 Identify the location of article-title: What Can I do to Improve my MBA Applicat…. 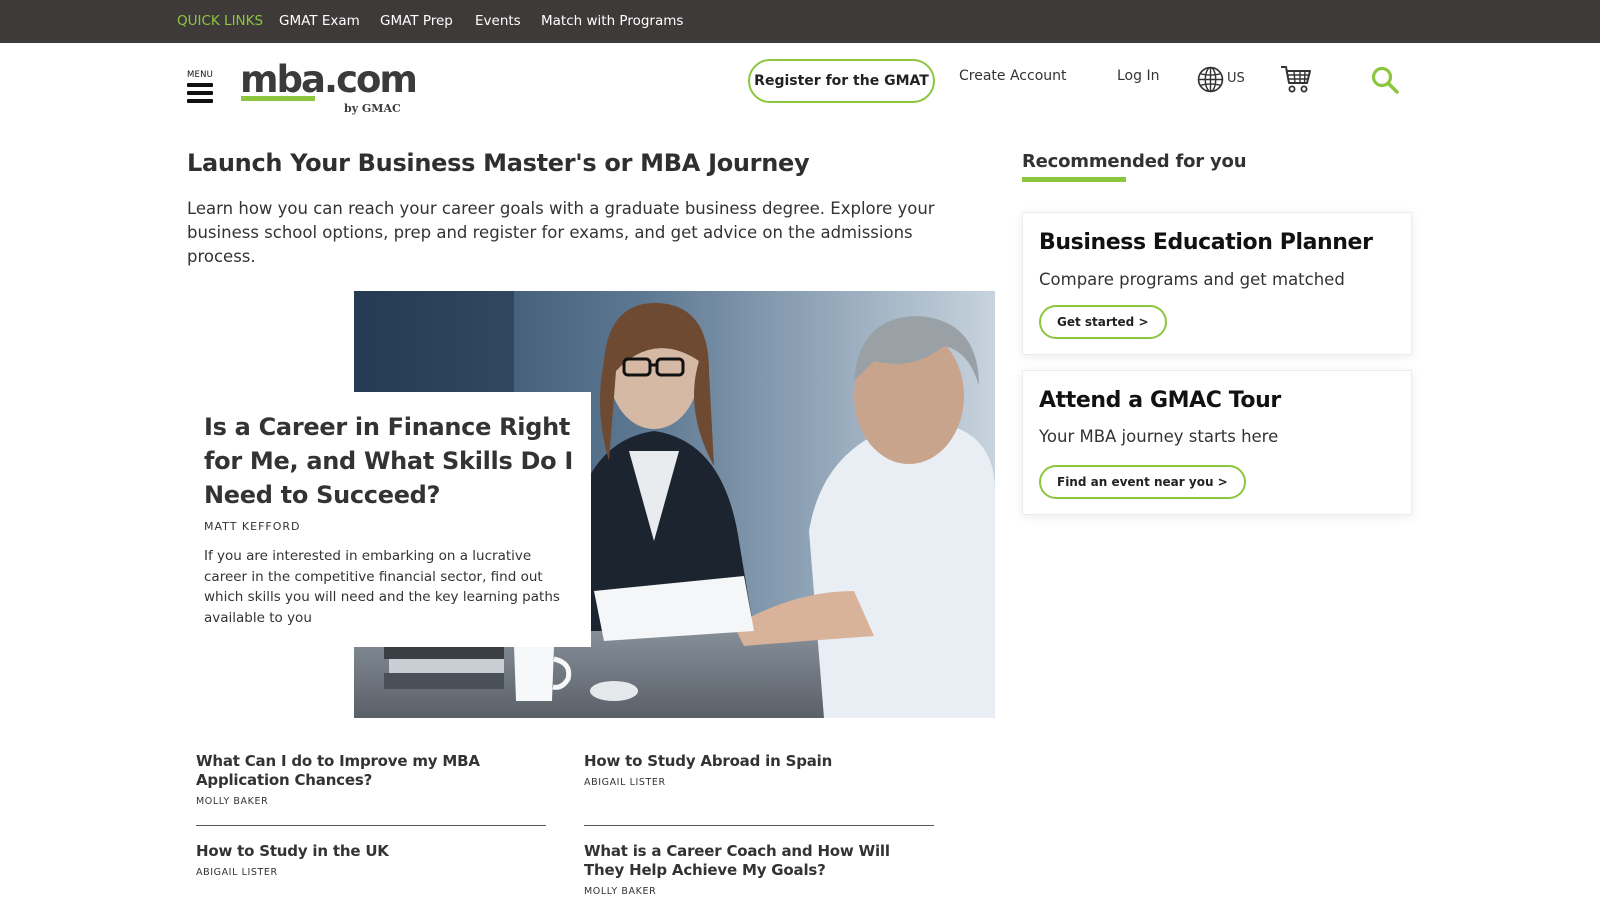
(371, 771).